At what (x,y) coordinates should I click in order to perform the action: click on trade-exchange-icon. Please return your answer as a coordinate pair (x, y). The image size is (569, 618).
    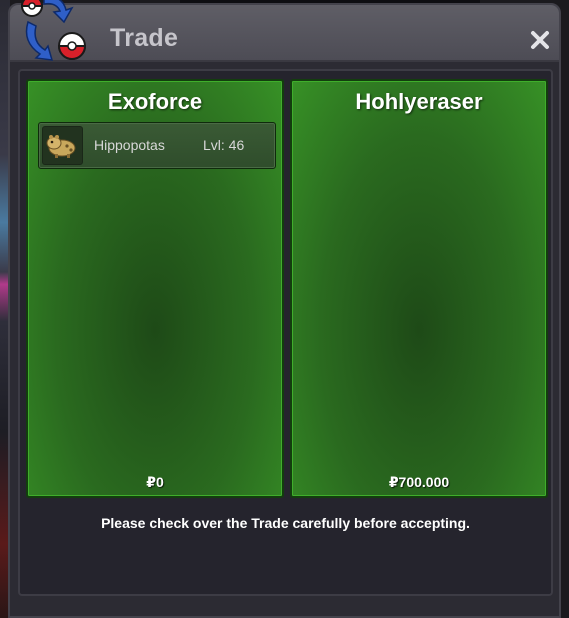
    Looking at the image, I should click on (53, 30).